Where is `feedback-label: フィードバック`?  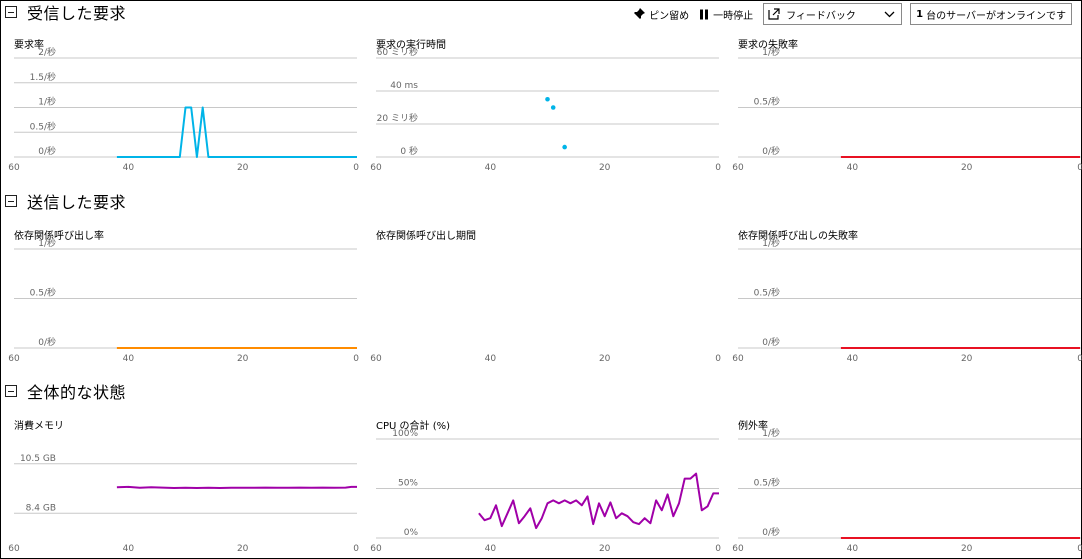 feedback-label: フィードバック is located at coordinates (821, 16).